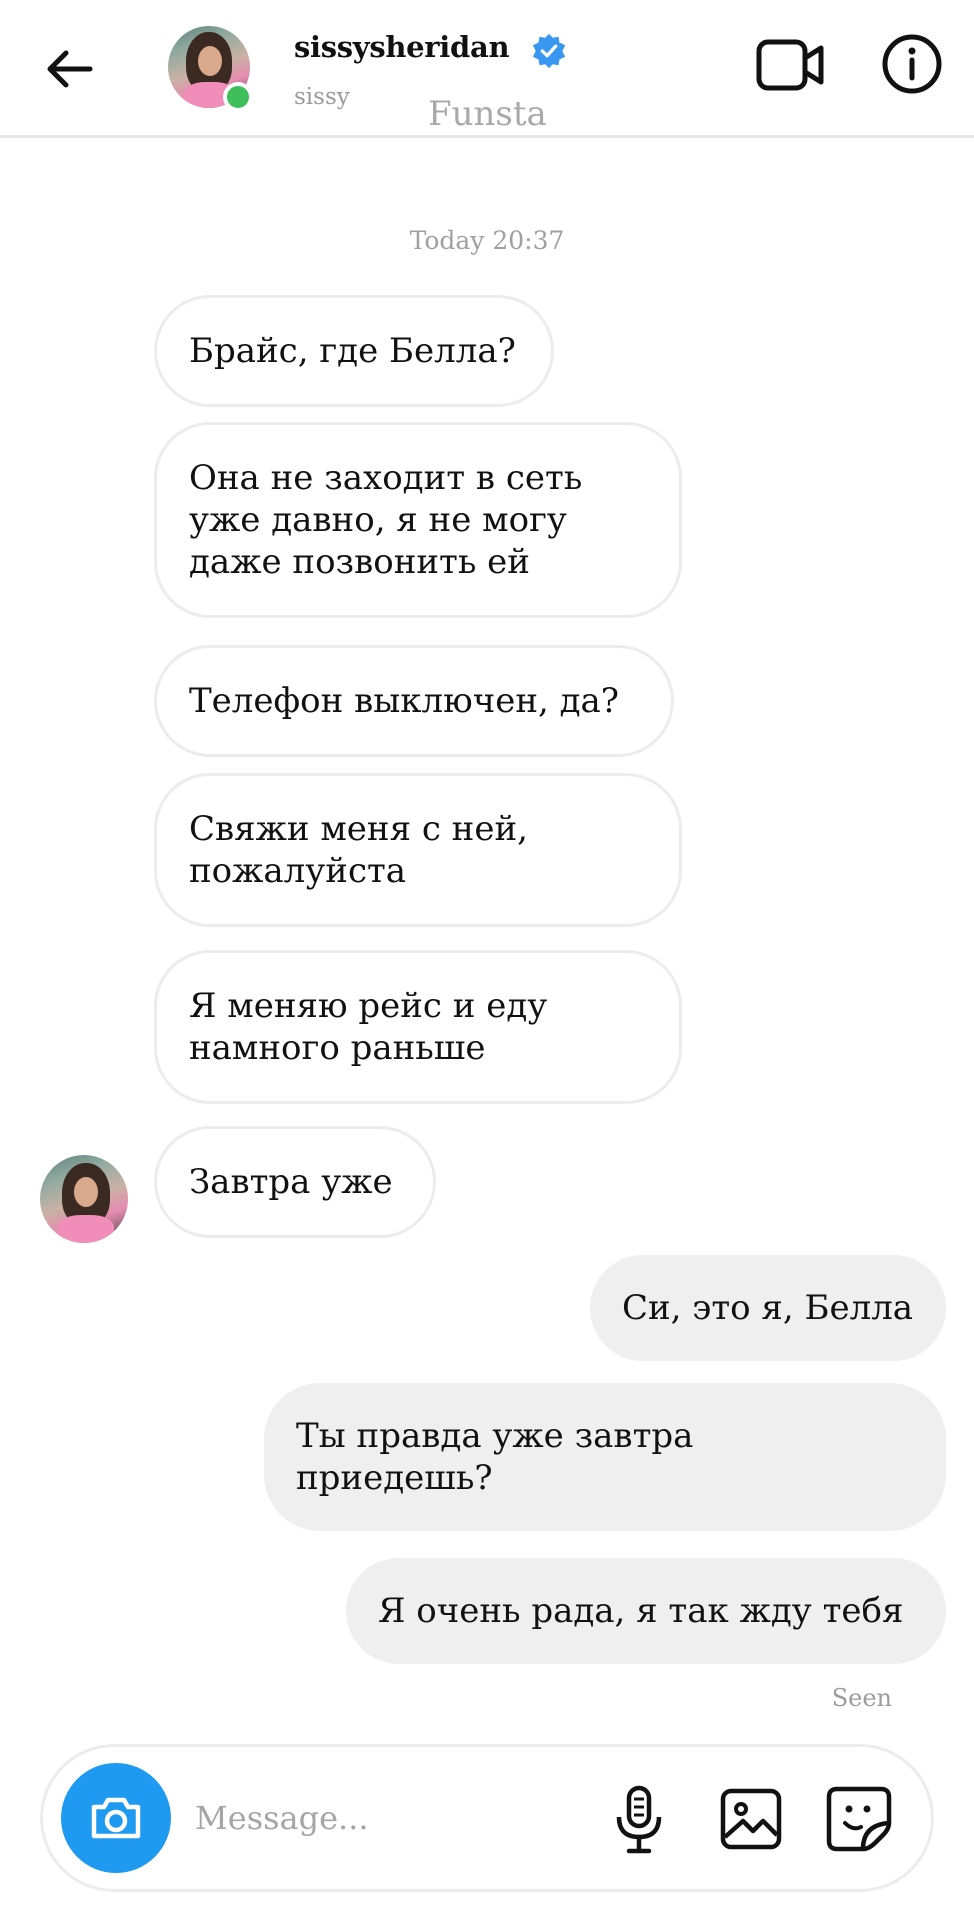 The width and height of the screenshot is (974, 1920). Describe the element at coordinates (487, 114) in the screenshot. I see `funsta-overlay-text: Funsta` at that location.